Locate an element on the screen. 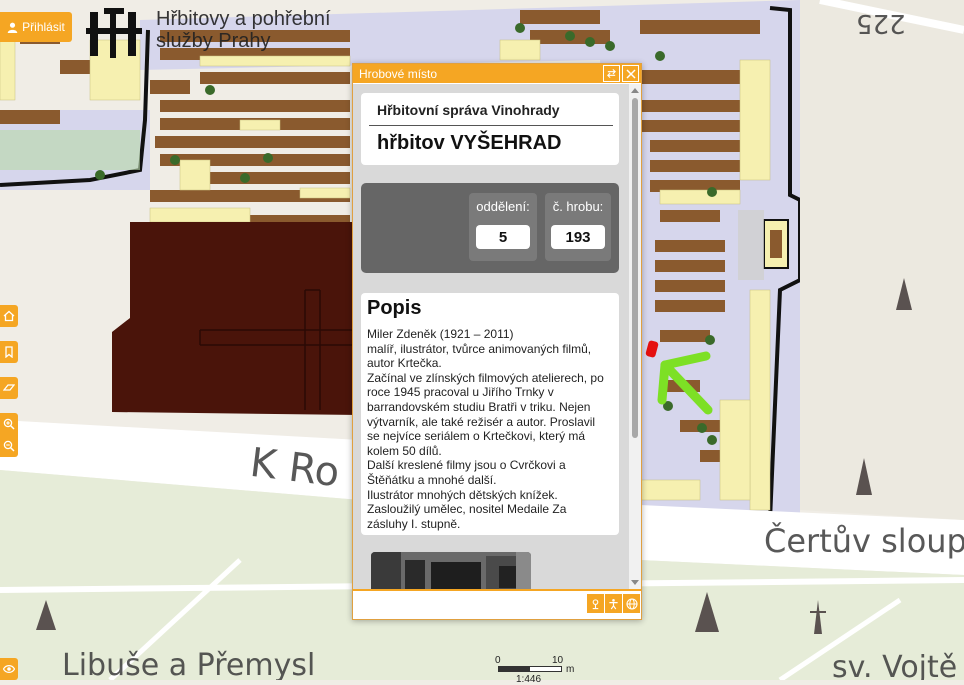 The height and width of the screenshot is (685, 964). zoom-controls is located at coordinates (9, 435).